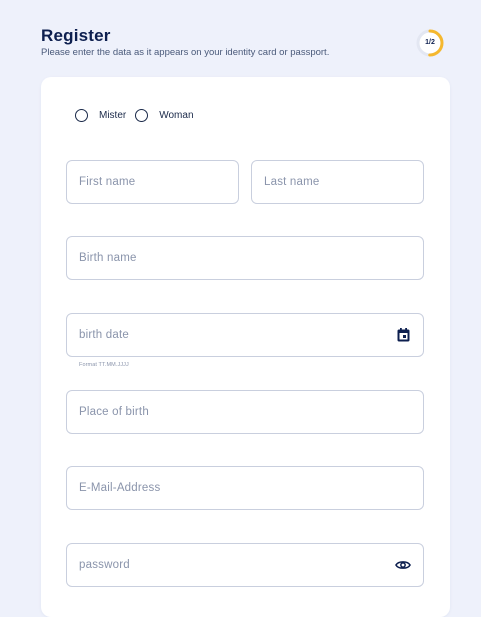  I want to click on progress-label: 1/2, so click(430, 42).